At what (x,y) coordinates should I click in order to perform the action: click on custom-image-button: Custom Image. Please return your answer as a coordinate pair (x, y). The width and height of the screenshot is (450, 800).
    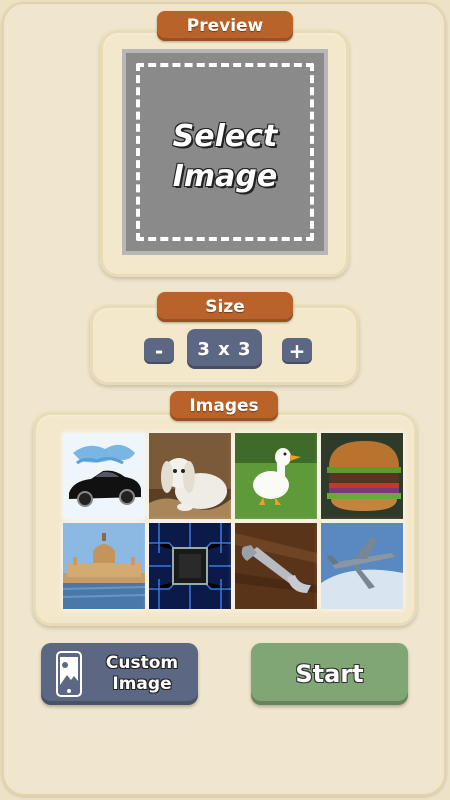
    Looking at the image, I should click on (119, 674).